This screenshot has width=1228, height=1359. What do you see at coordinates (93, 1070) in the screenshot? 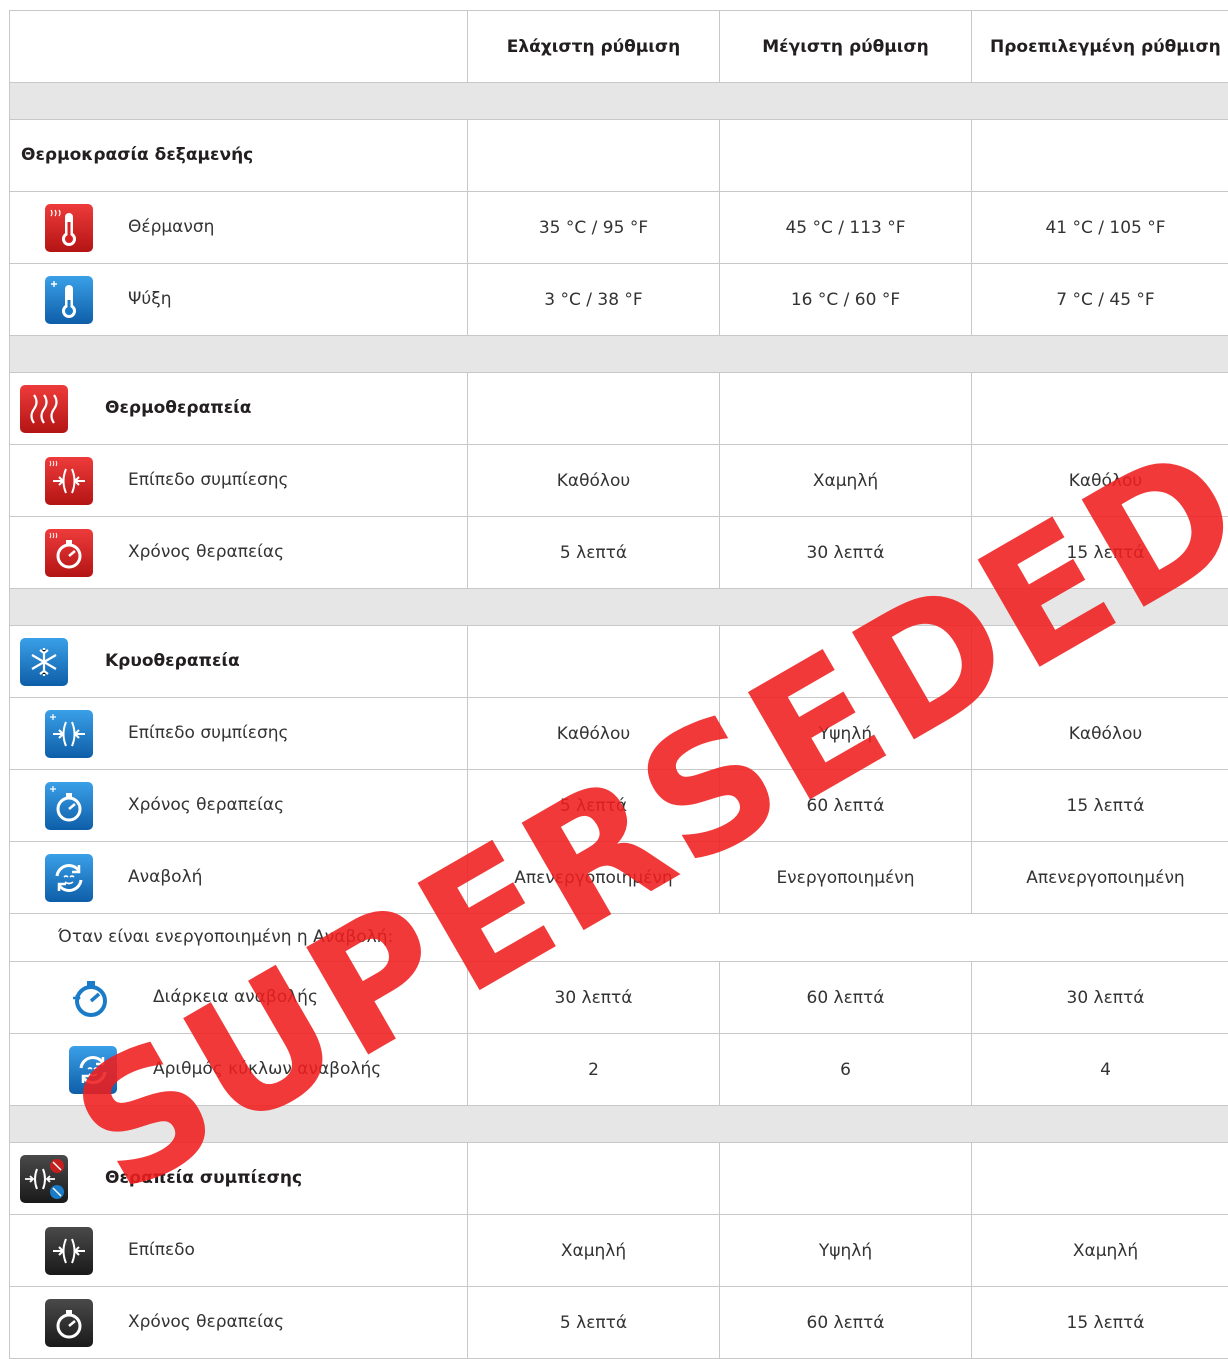
I see `snooze-cycles-icon` at bounding box center [93, 1070].